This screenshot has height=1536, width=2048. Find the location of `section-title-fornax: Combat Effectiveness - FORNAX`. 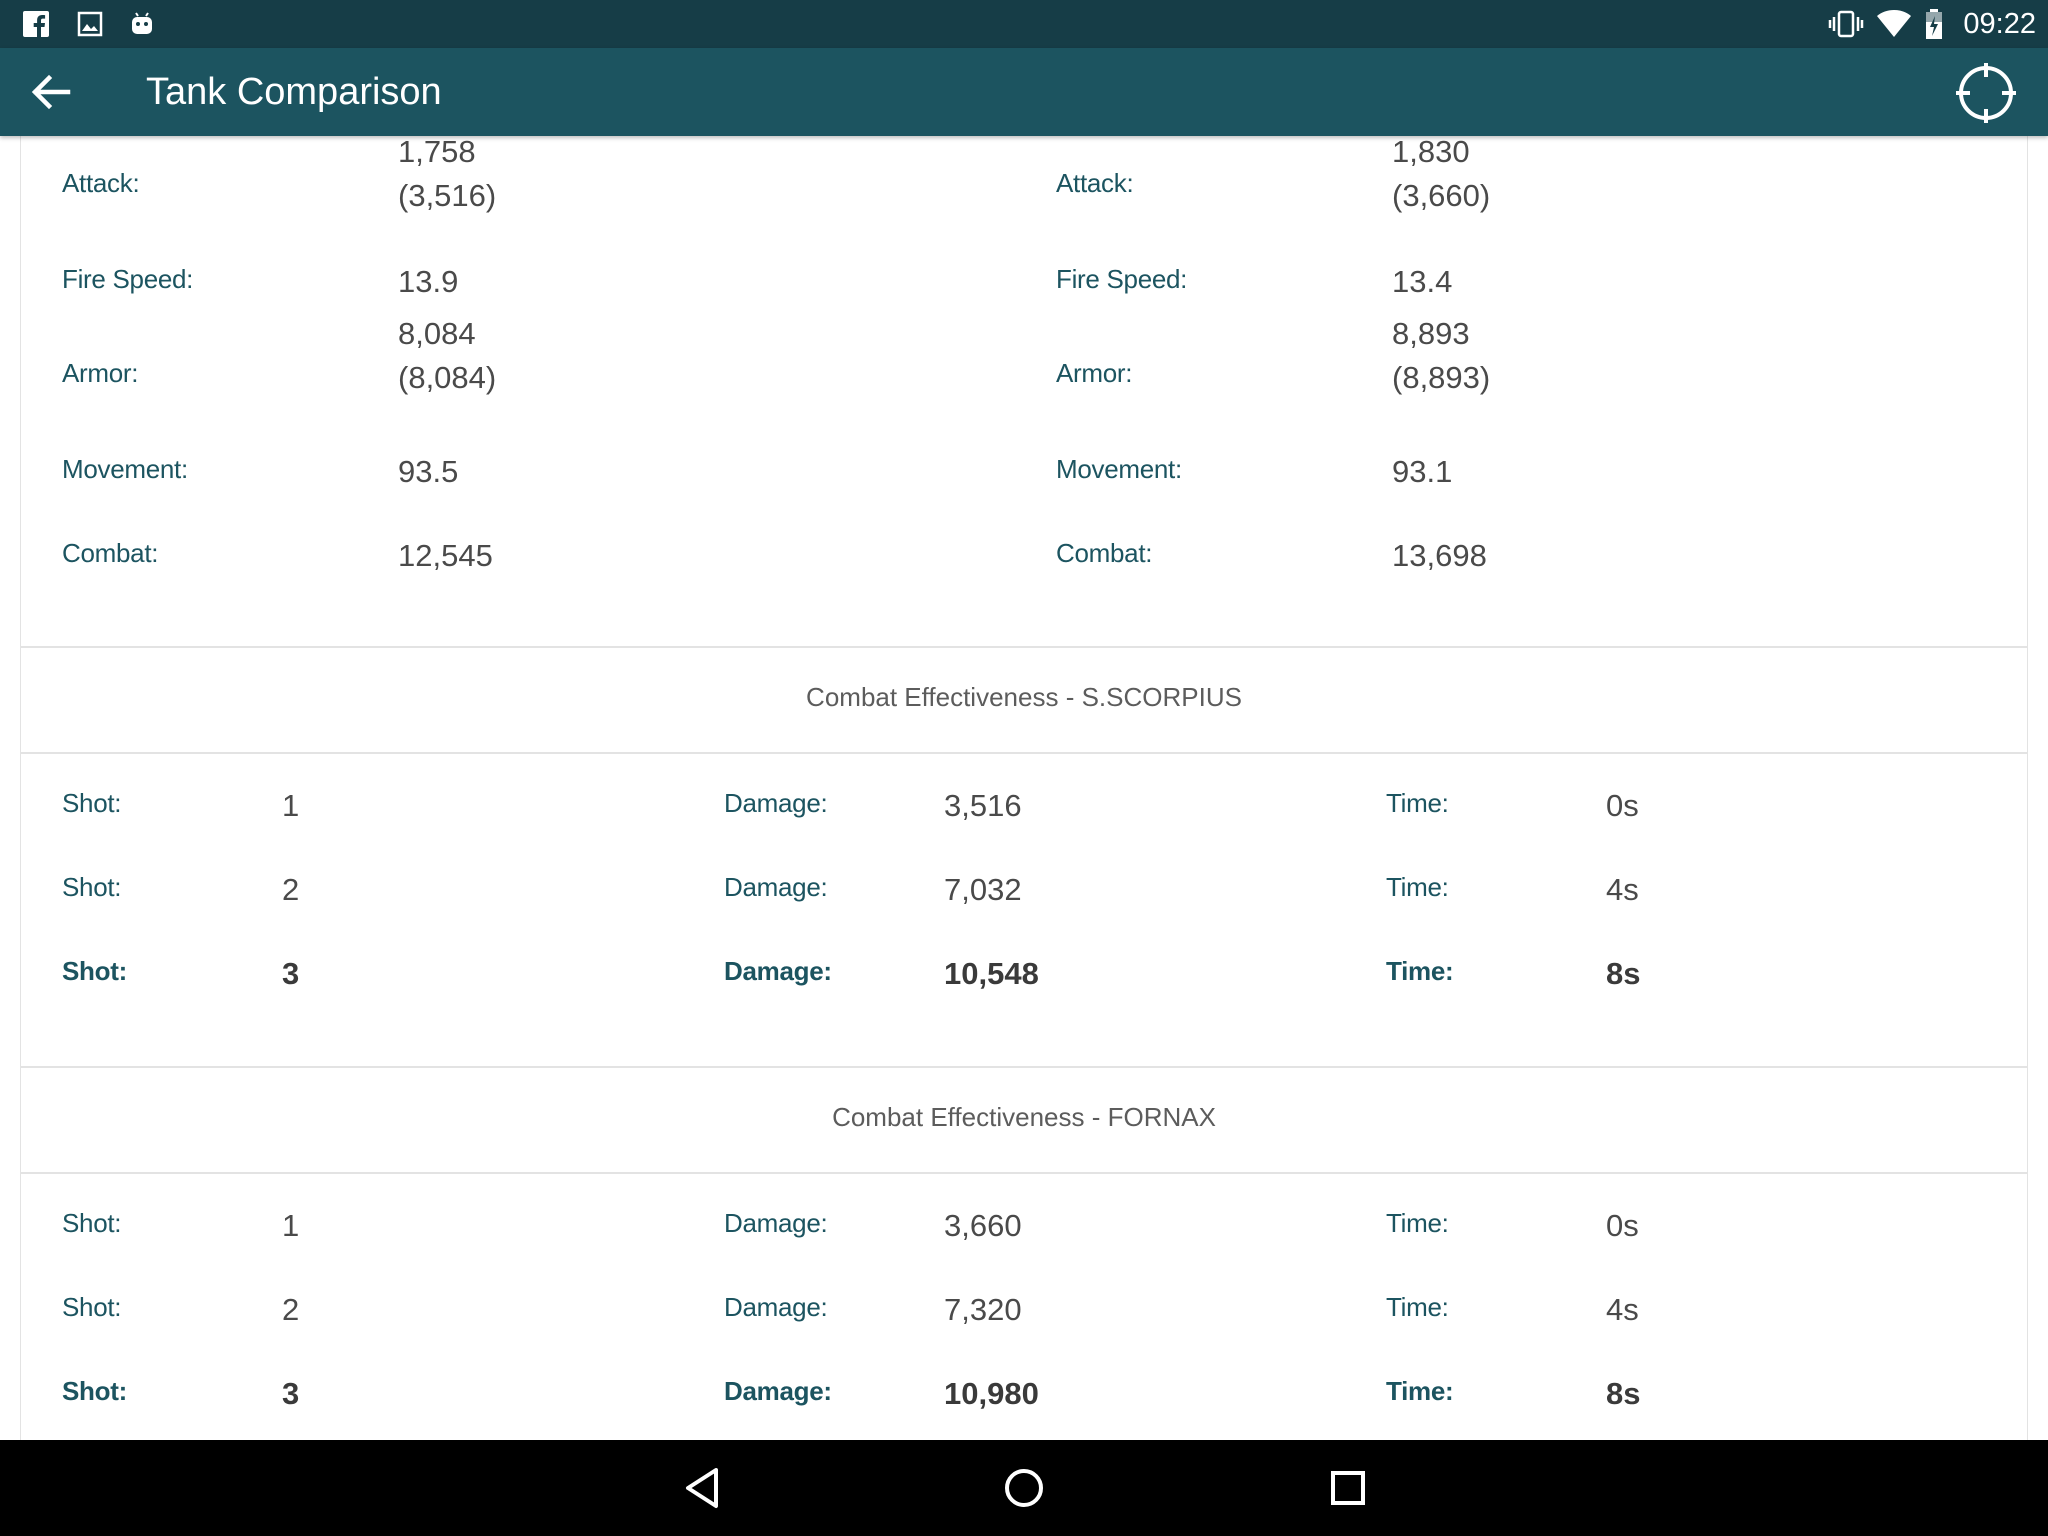

section-title-fornax: Combat Effectiveness - FORNAX is located at coordinates (1024, 1117).